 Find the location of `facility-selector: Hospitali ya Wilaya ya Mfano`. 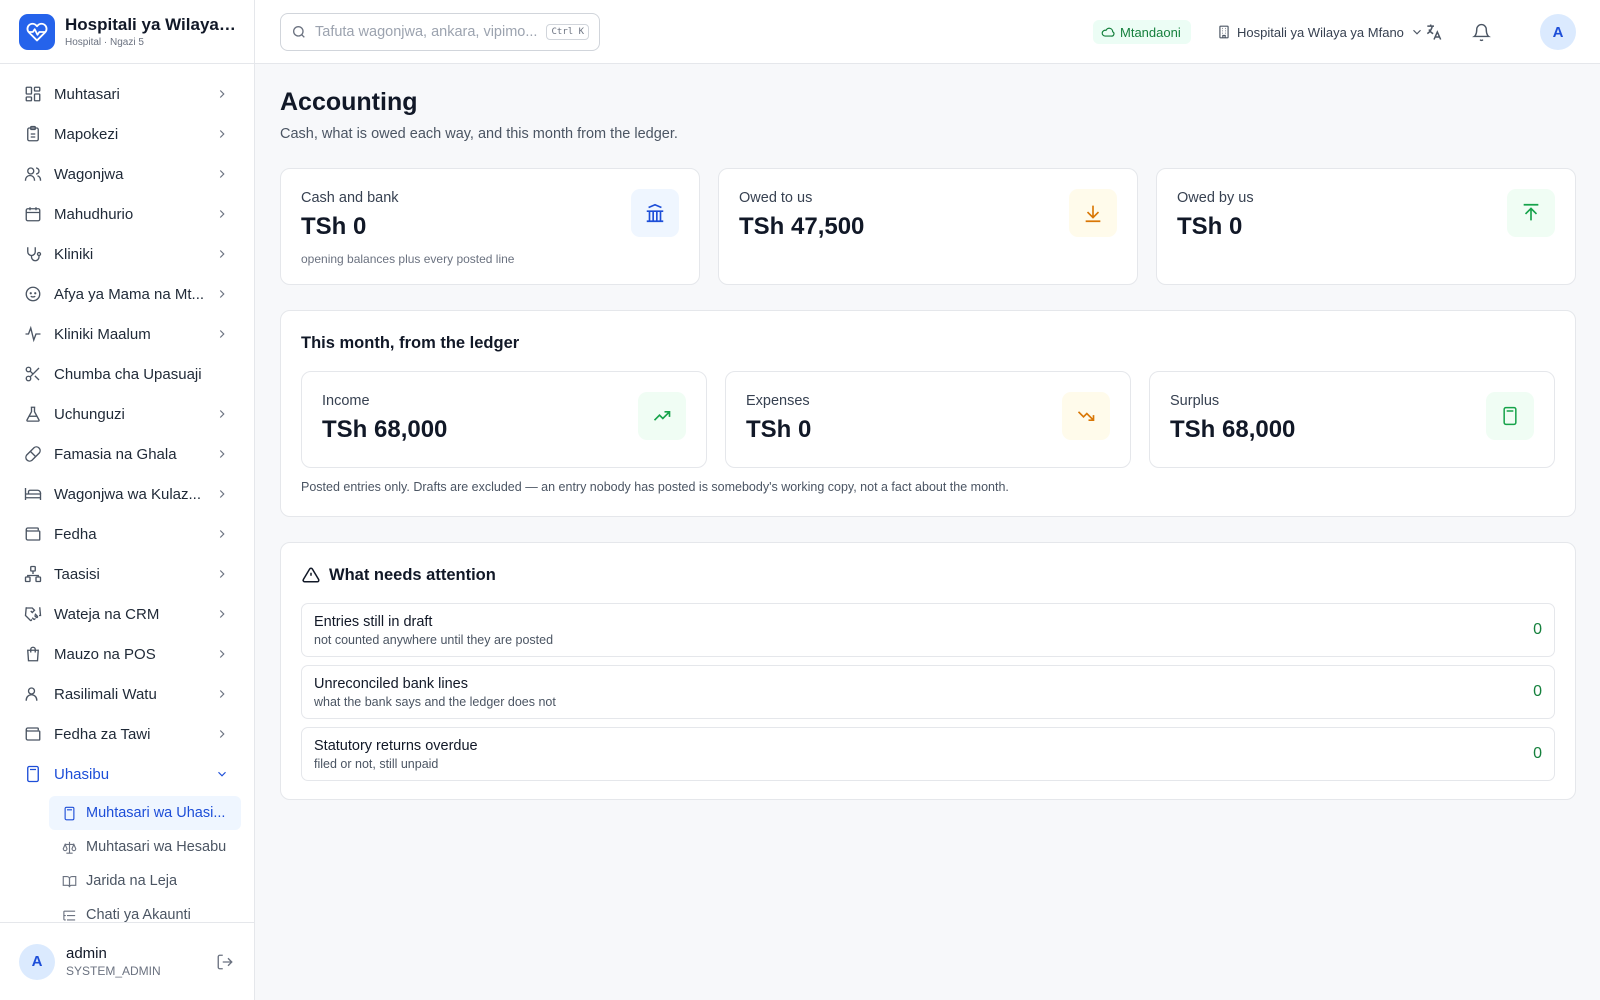

facility-selector: Hospitali ya Wilaya ya Mfano is located at coordinates (1320, 32).